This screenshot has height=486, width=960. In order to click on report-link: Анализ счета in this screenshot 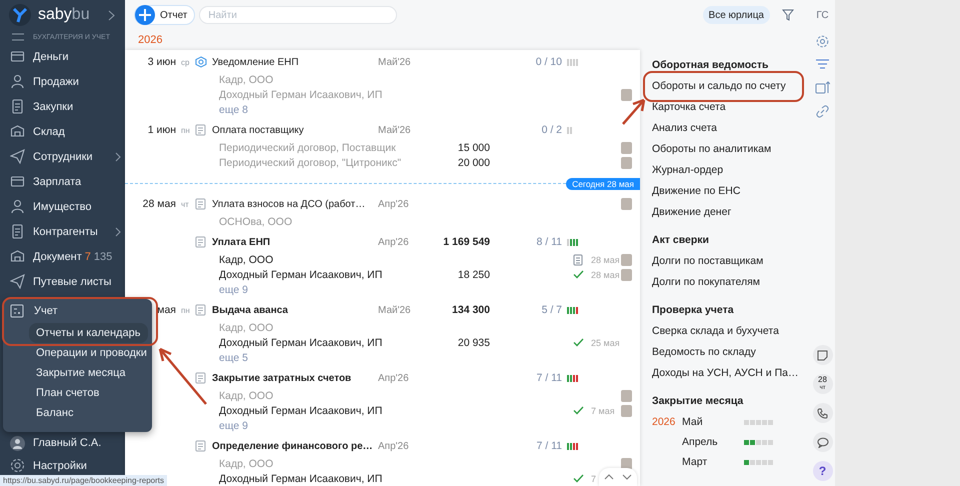, I will do `click(731, 128)`.